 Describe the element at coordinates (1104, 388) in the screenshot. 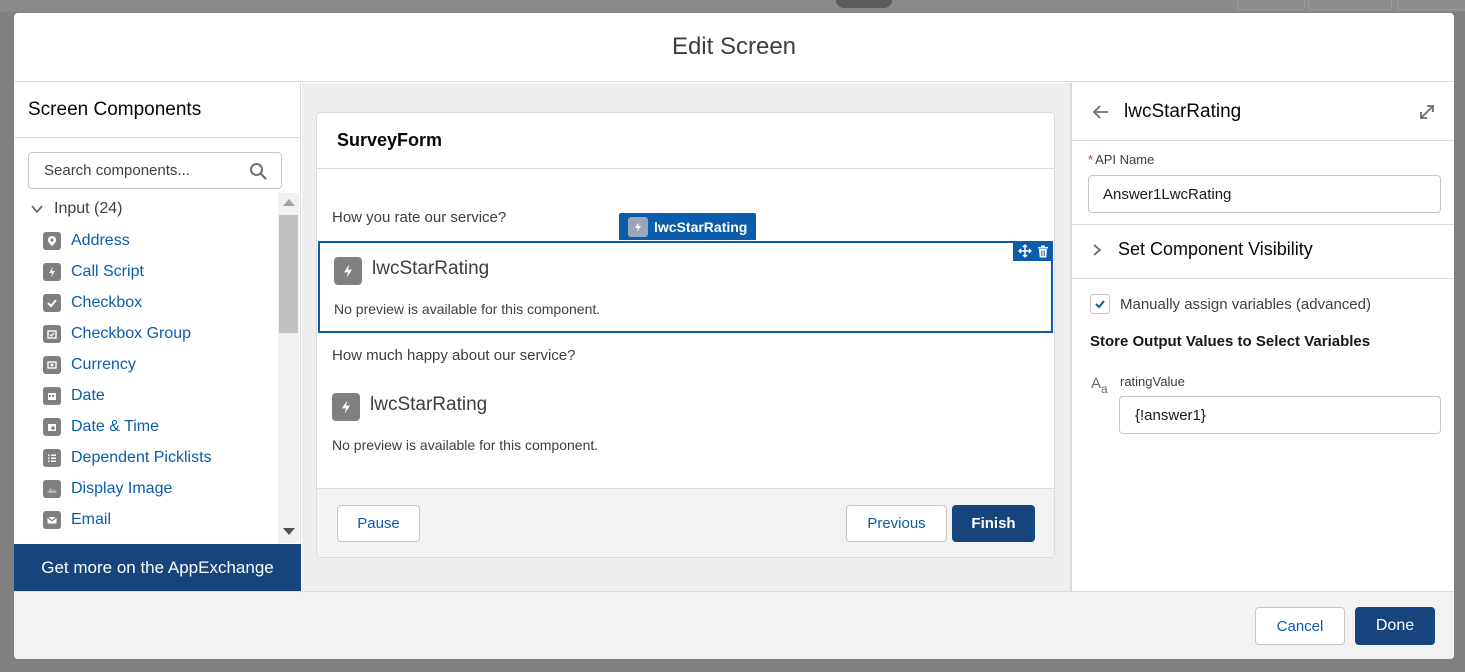

I see `svg-text: a` at that location.